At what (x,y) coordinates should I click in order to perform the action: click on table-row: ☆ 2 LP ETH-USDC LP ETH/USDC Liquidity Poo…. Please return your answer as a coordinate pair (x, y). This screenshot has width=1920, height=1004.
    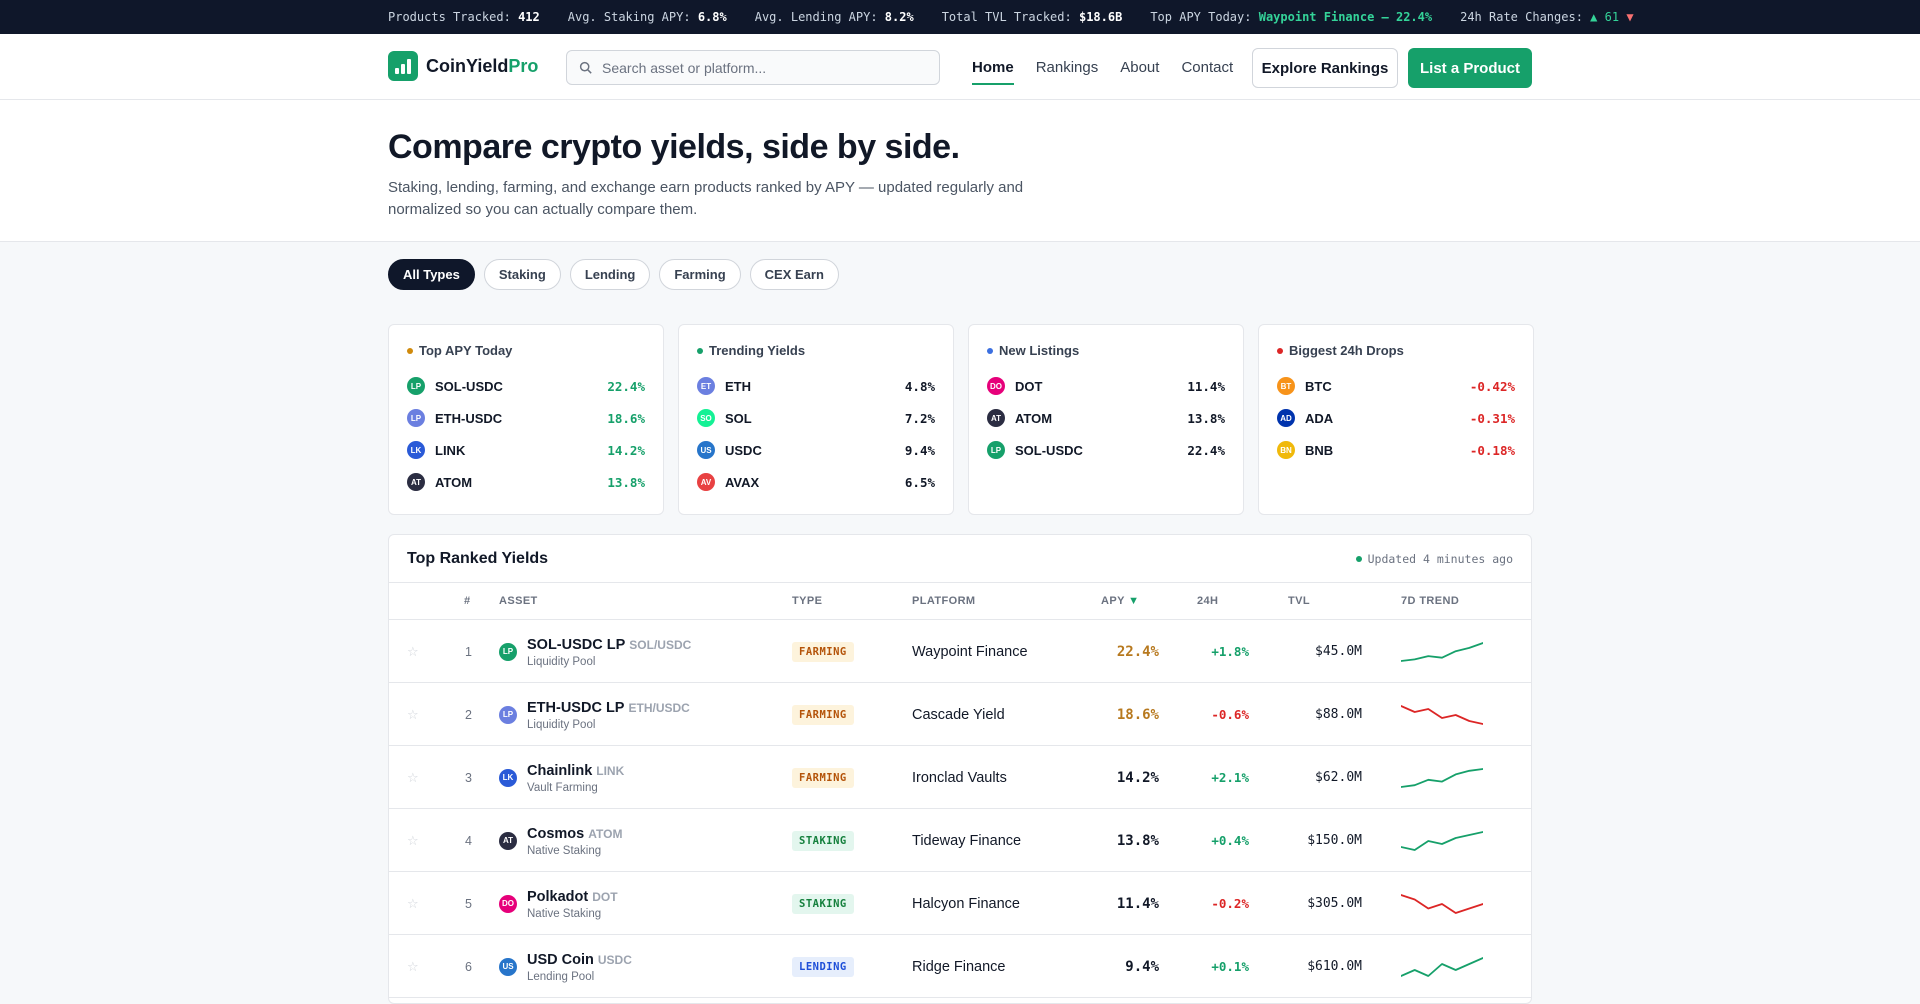
    Looking at the image, I should click on (960, 714).